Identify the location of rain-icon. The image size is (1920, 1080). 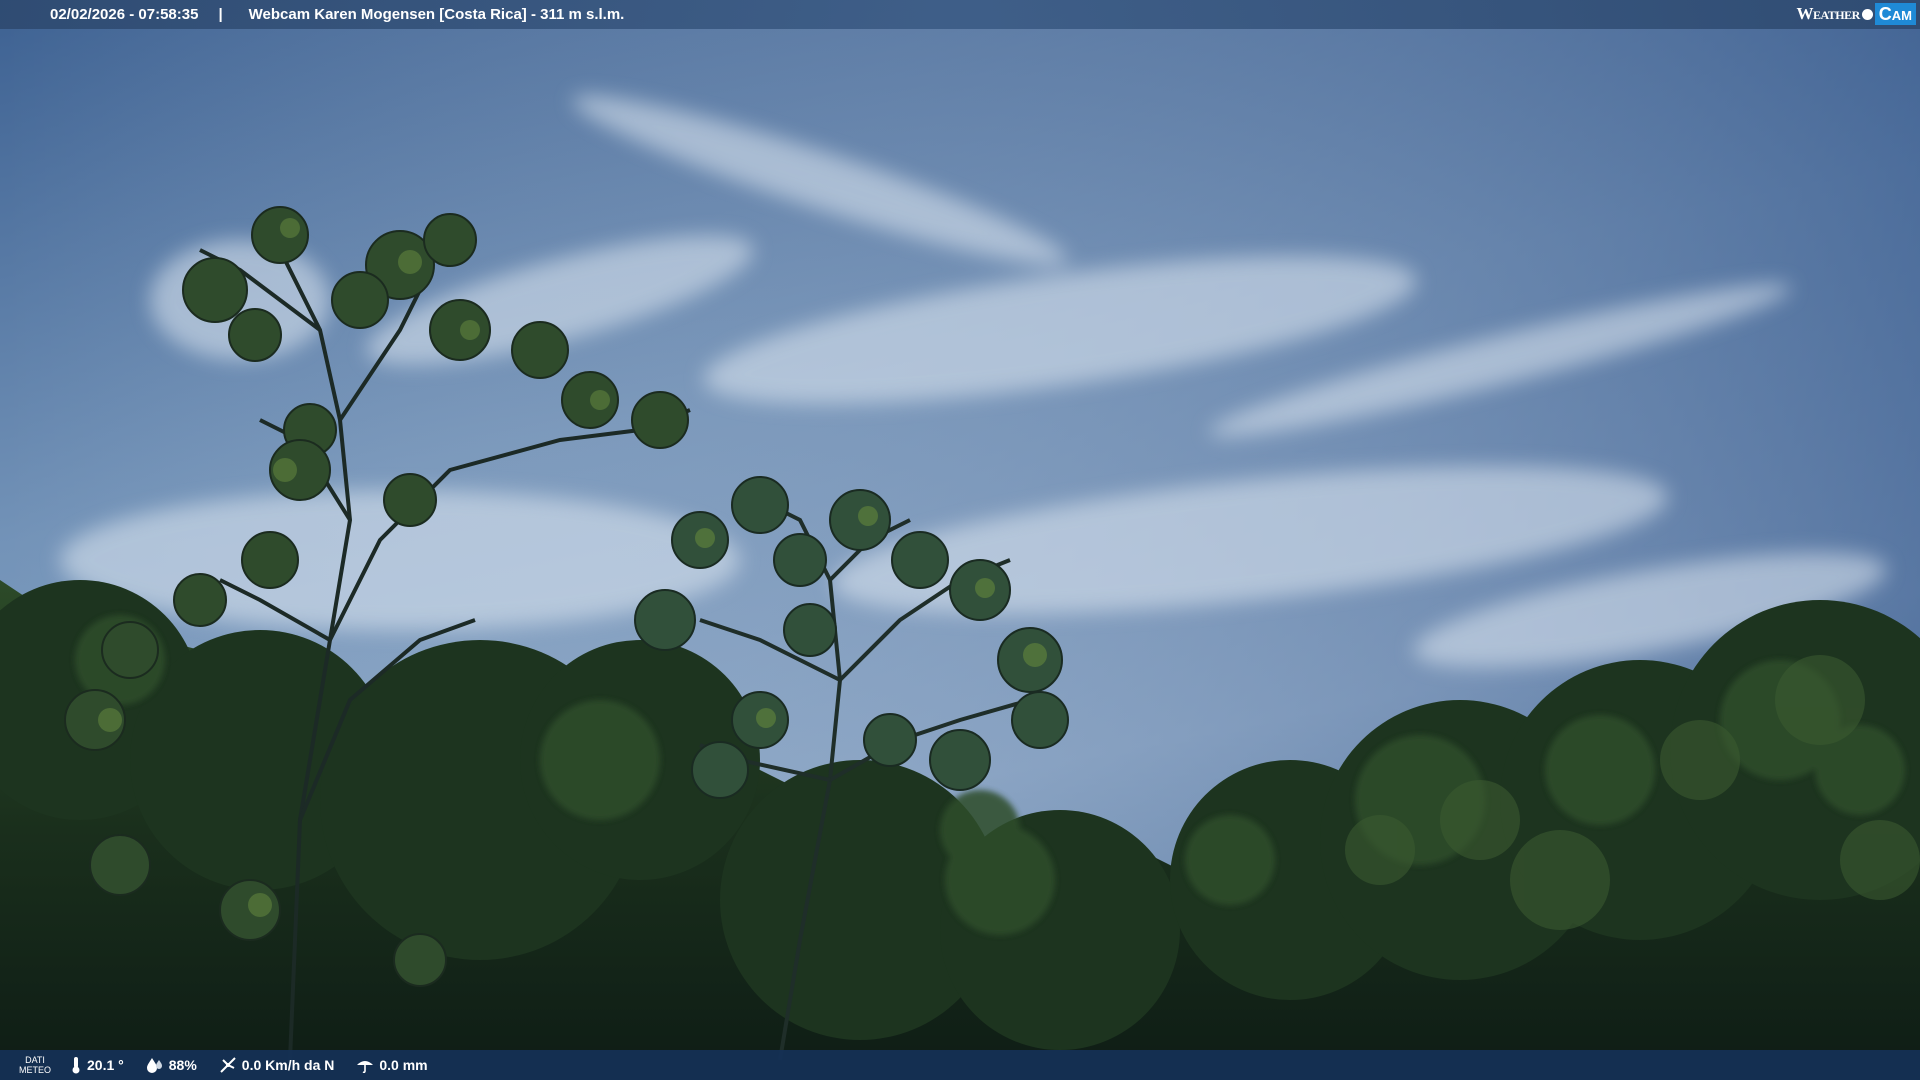
(365, 1067).